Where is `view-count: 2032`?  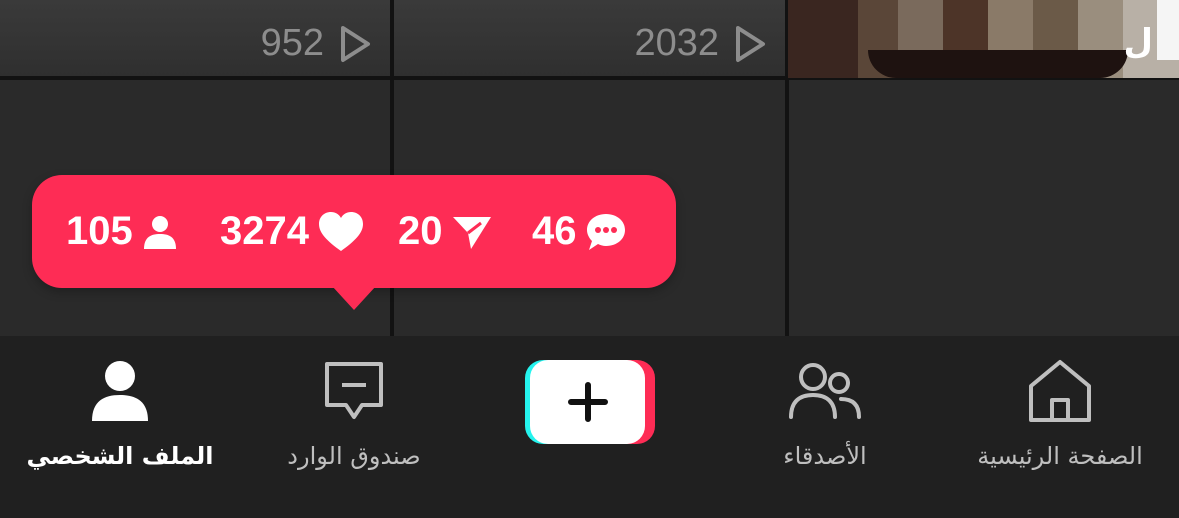
view-count: 2032 is located at coordinates (700, 43).